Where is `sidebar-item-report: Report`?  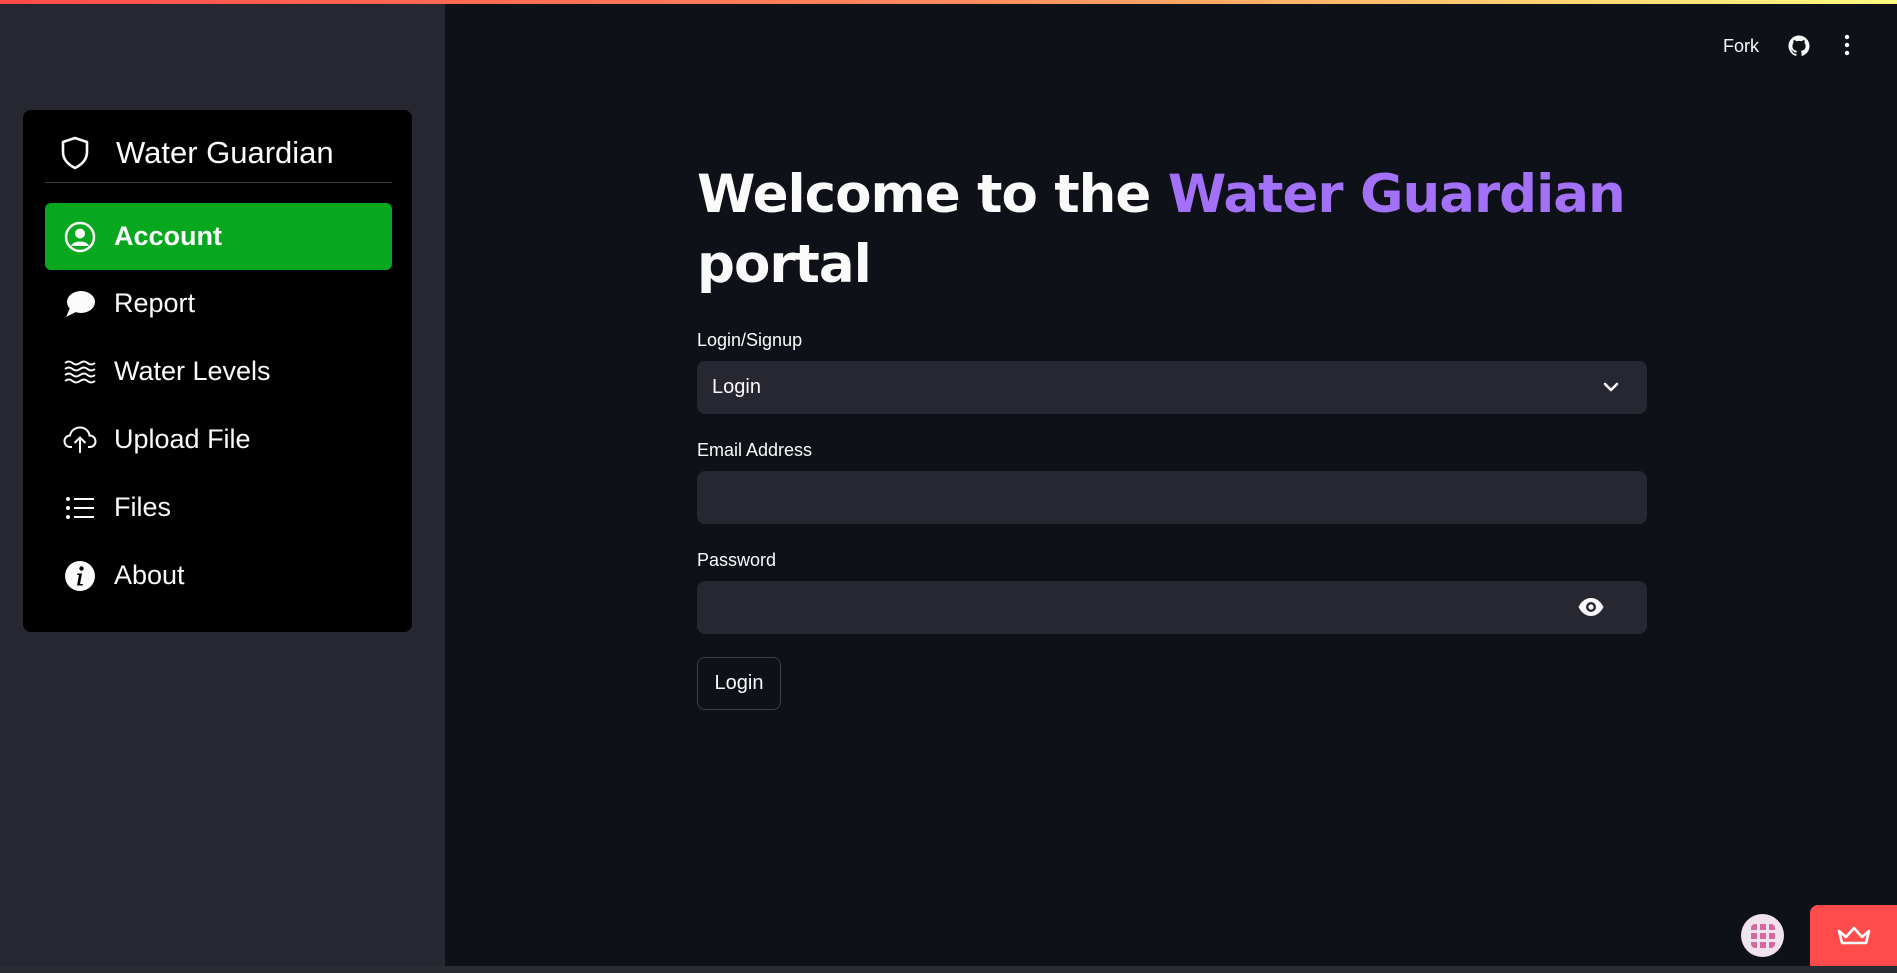
sidebar-item-report: Report is located at coordinates (218, 303).